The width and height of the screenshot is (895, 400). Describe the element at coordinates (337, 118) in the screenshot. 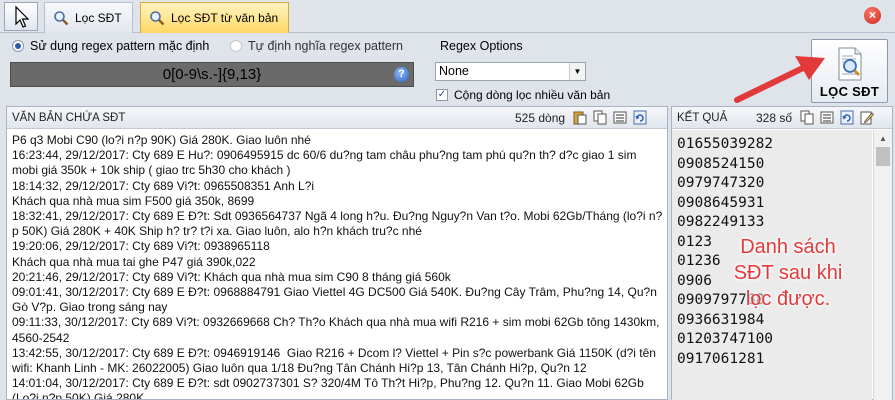

I see `source-panel-header: VĂN BẢN CHỨA SĐT 525 dòng` at that location.